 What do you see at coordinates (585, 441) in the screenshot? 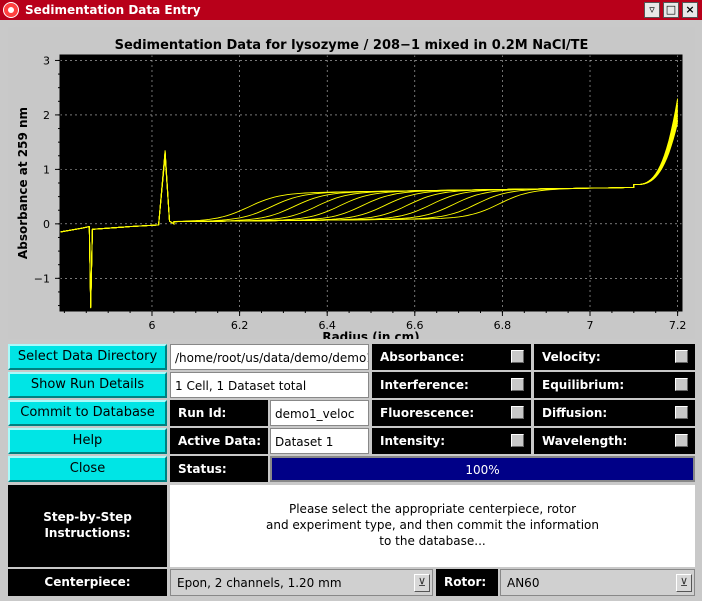
I see `wavelength-label: Wavelength:` at bounding box center [585, 441].